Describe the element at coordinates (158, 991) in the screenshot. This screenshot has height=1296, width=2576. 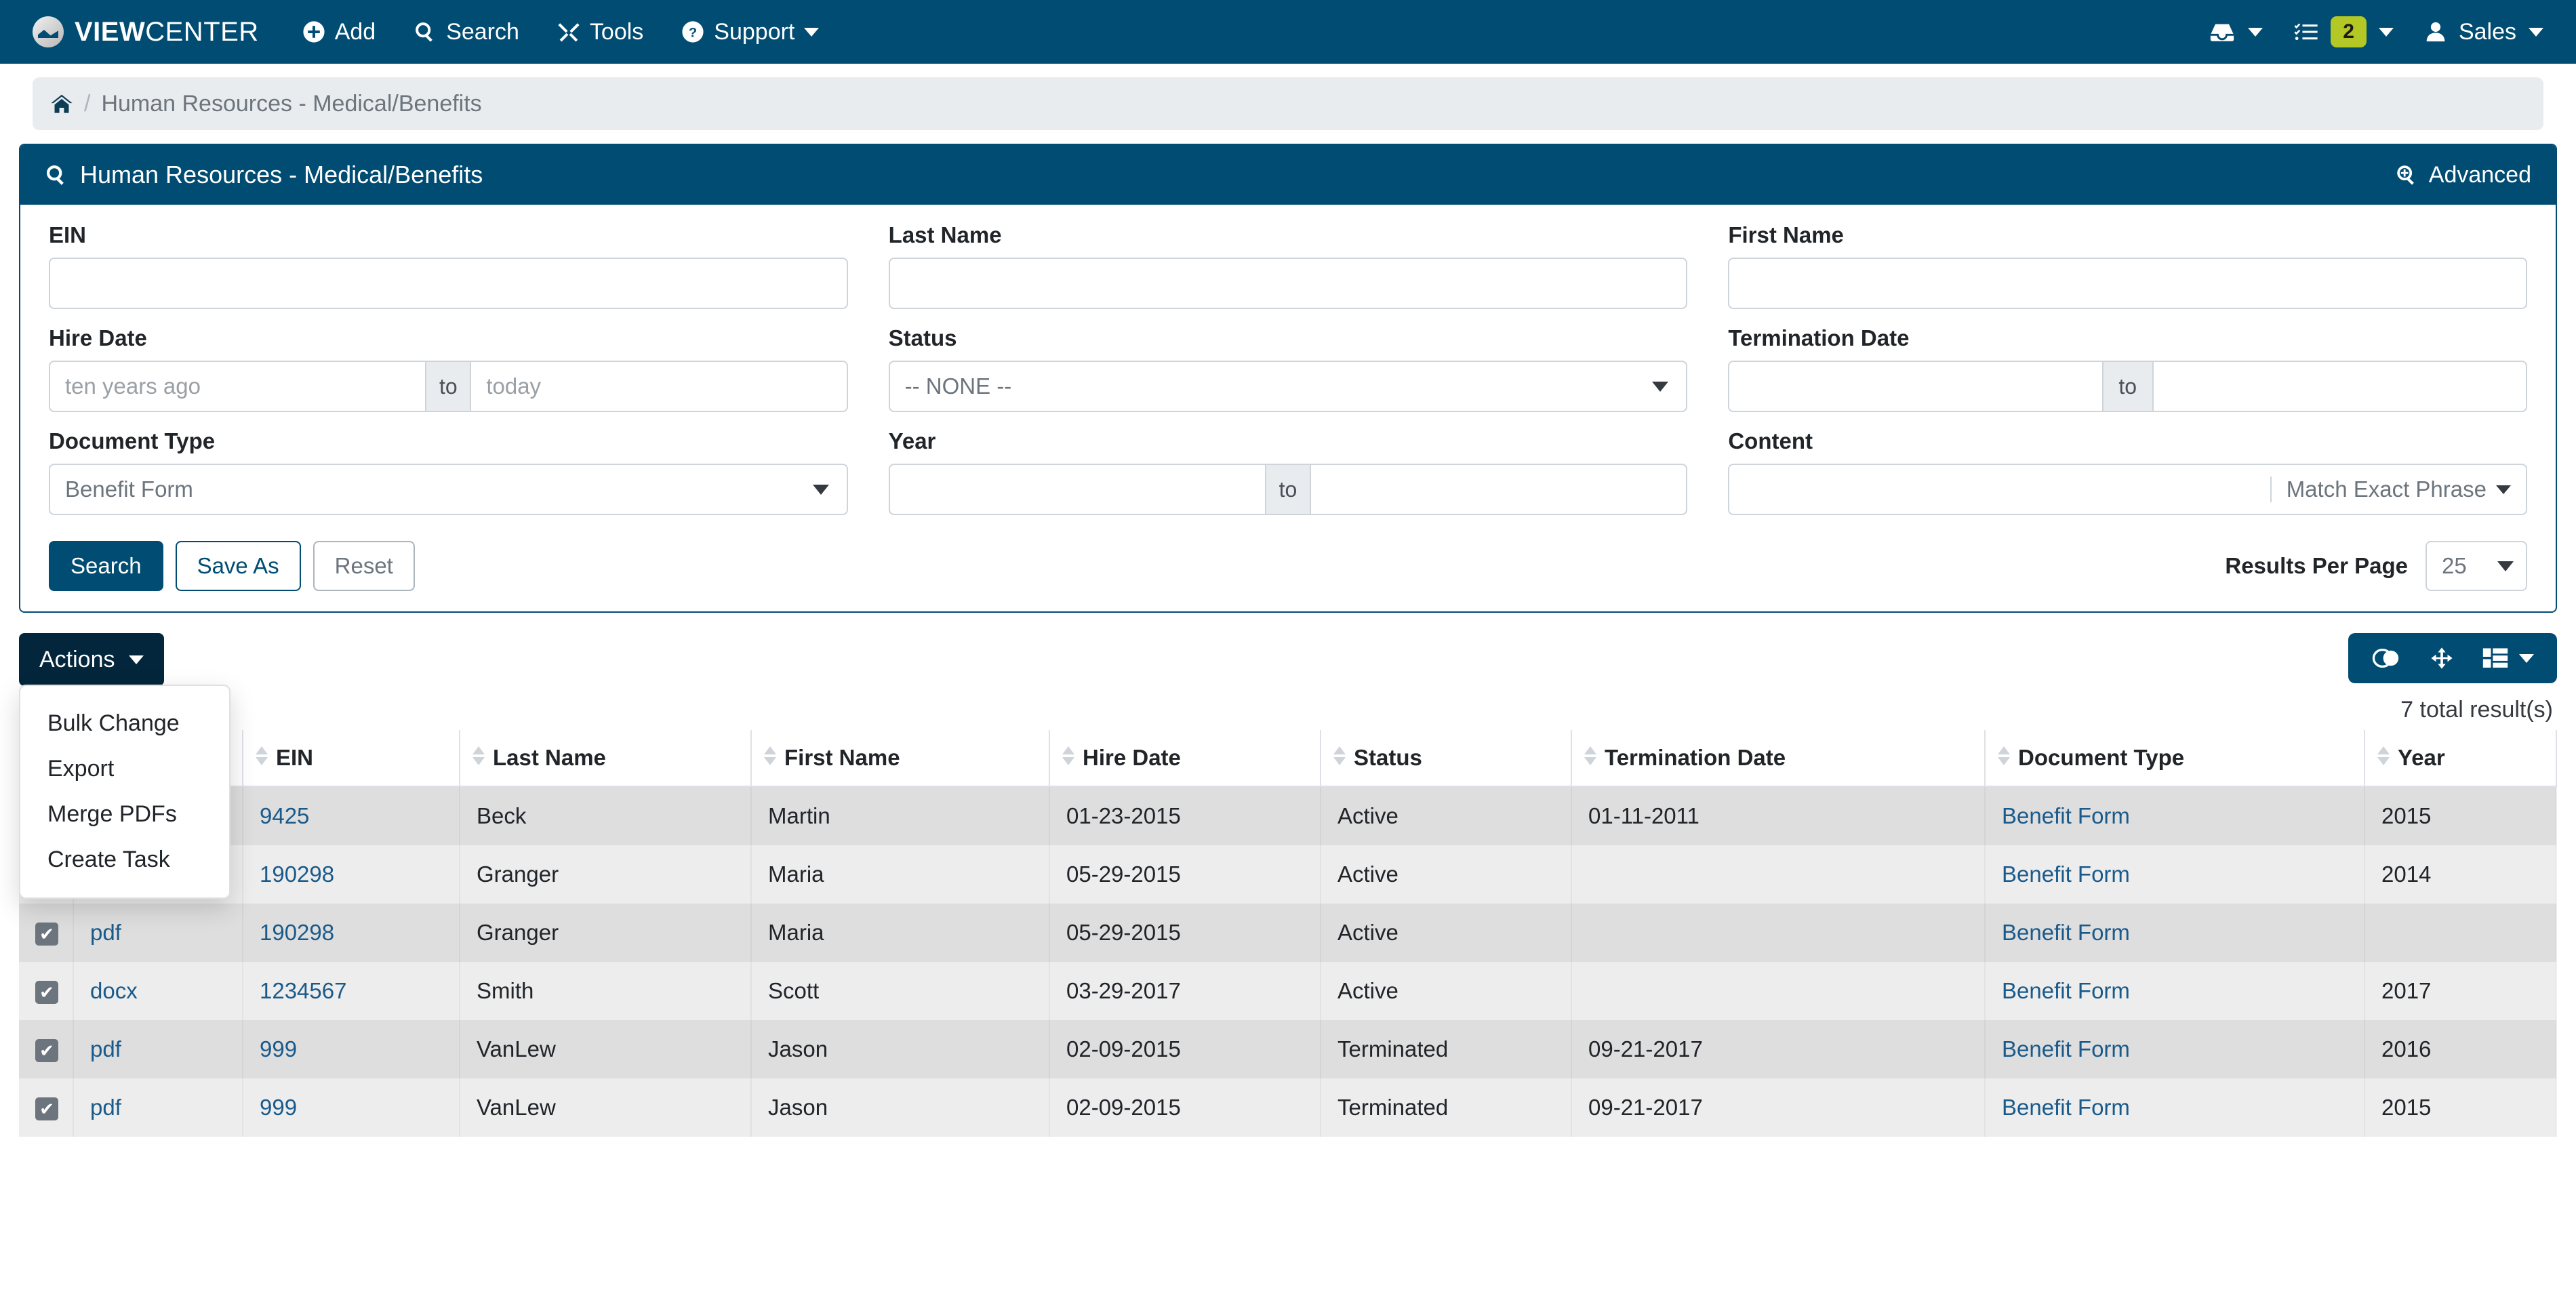
I see `row-file-type-cell: docx` at that location.